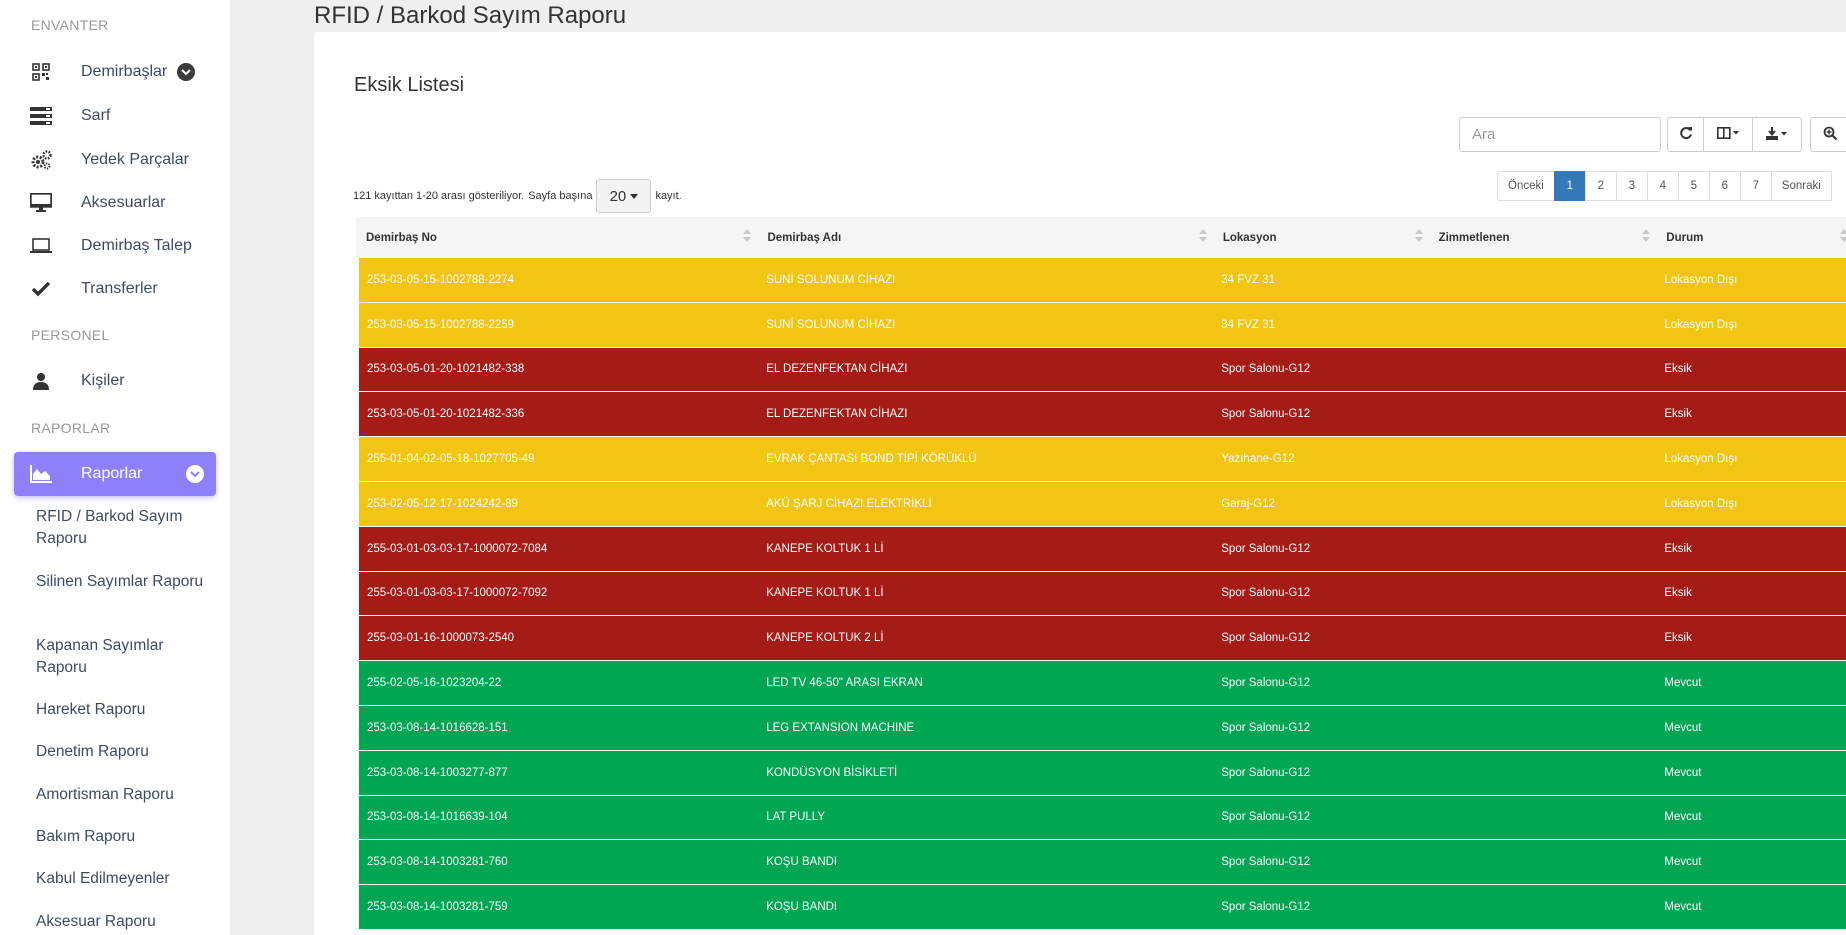 This screenshot has height=935, width=1846. Describe the element at coordinates (1631, 186) in the screenshot. I see `pagination-page: 3` at that location.